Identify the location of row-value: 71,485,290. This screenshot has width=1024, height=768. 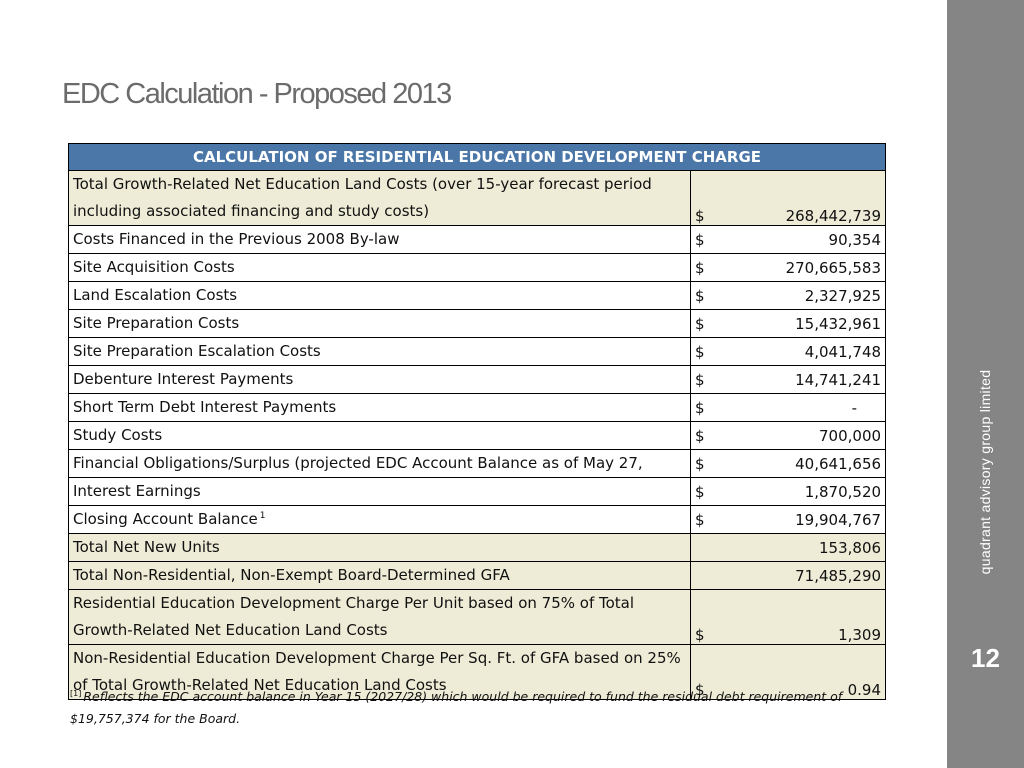
(808, 575).